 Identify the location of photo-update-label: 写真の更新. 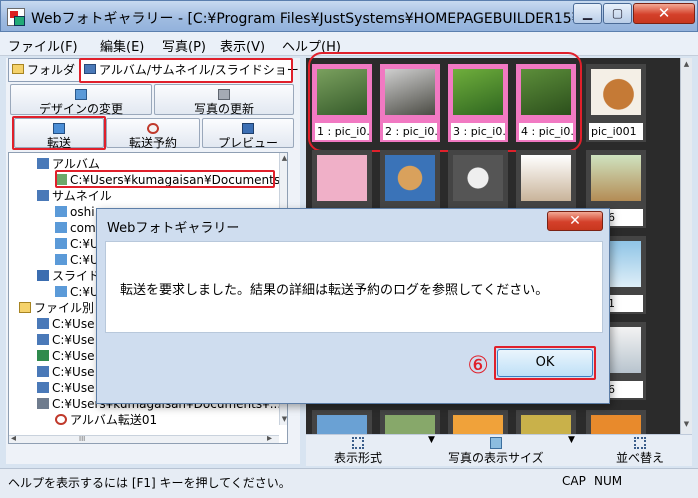
(223, 109).